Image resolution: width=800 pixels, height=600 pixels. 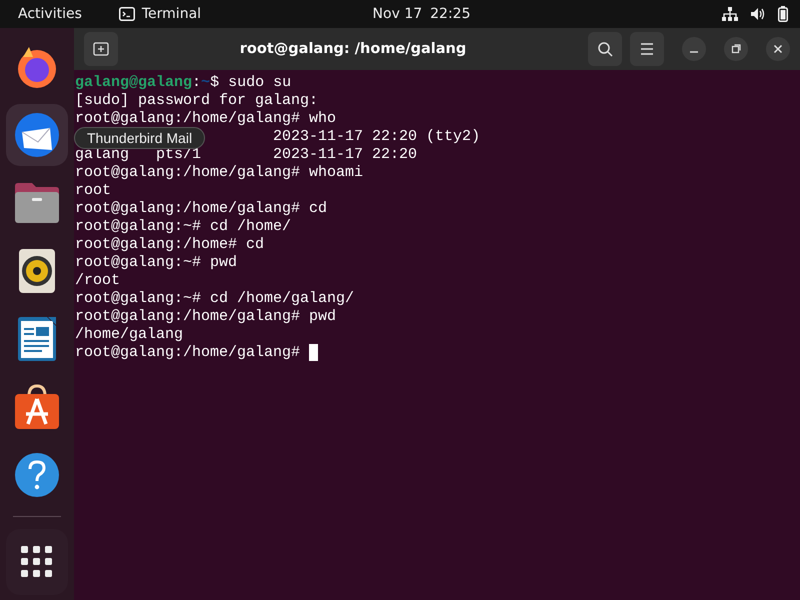 What do you see at coordinates (37, 407) in the screenshot?
I see `shopping-bag-icon` at bounding box center [37, 407].